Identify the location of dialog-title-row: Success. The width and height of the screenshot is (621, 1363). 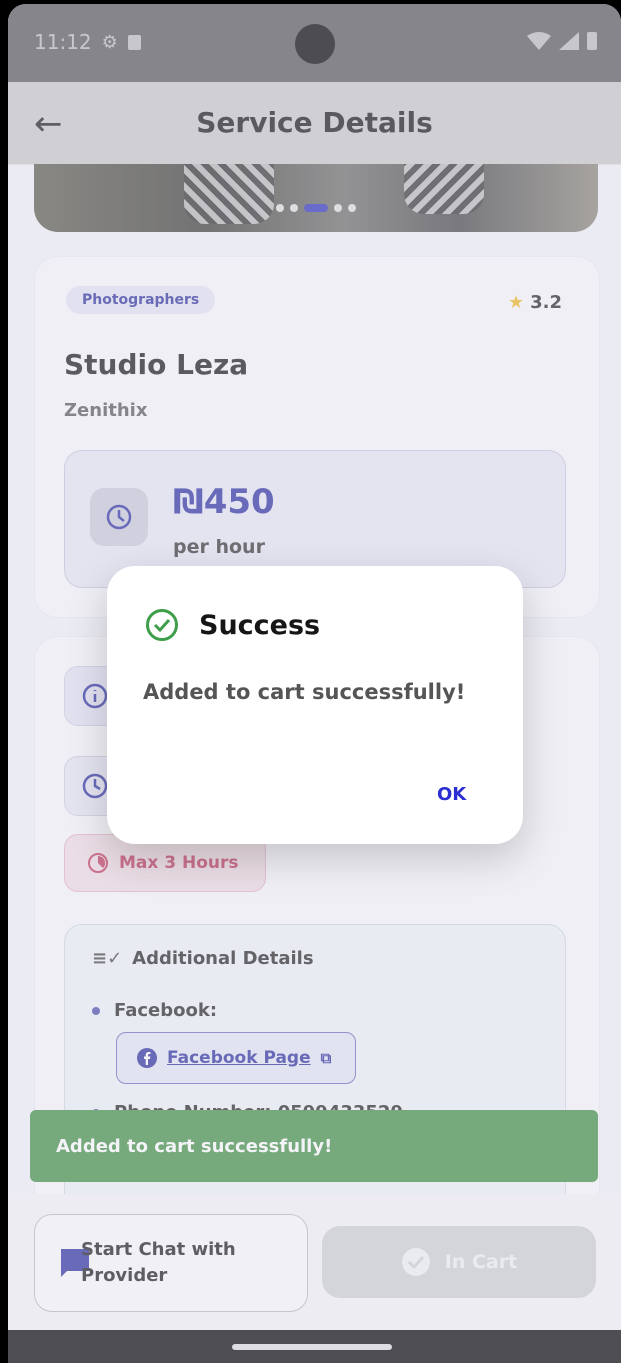
(232, 625).